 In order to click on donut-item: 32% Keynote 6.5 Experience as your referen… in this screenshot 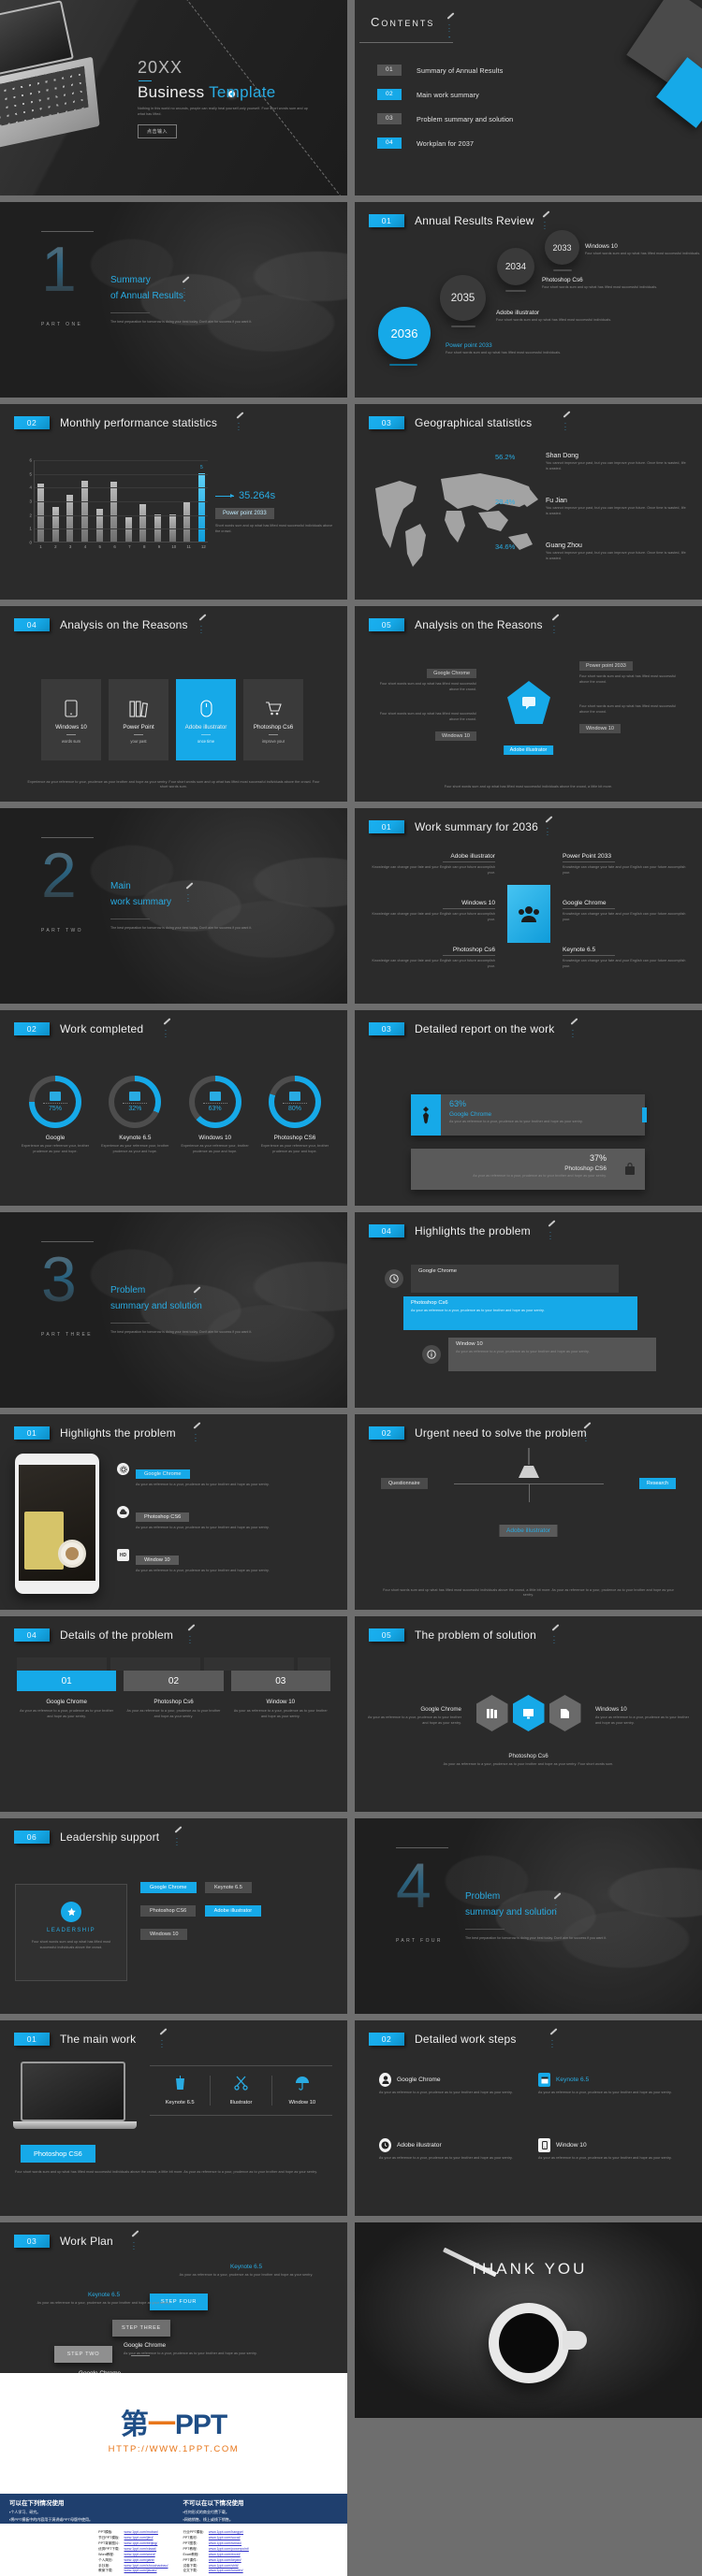, I will do `click(135, 1115)`.